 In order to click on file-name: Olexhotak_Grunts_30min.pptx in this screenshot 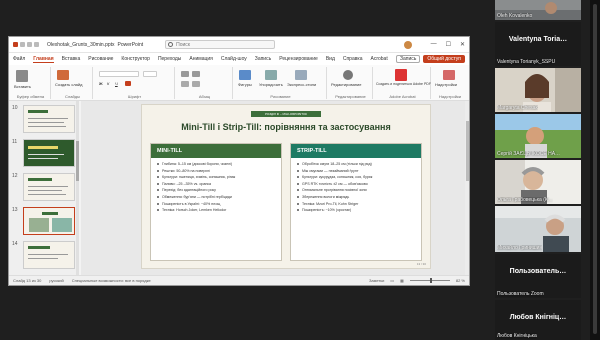, I will do `click(81, 44)`.